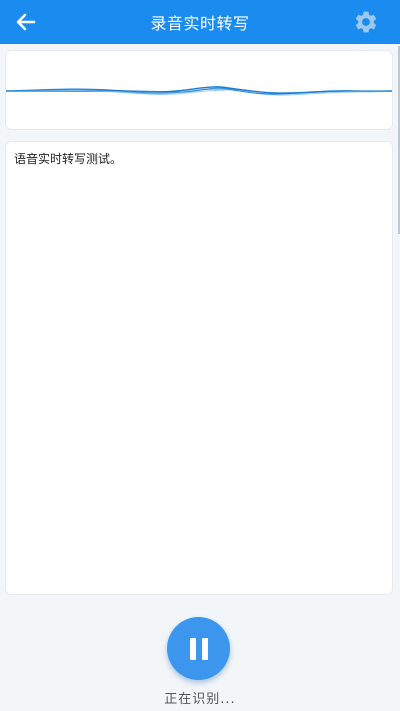 This screenshot has width=400, height=711. I want to click on audio-waveform, so click(199, 91).